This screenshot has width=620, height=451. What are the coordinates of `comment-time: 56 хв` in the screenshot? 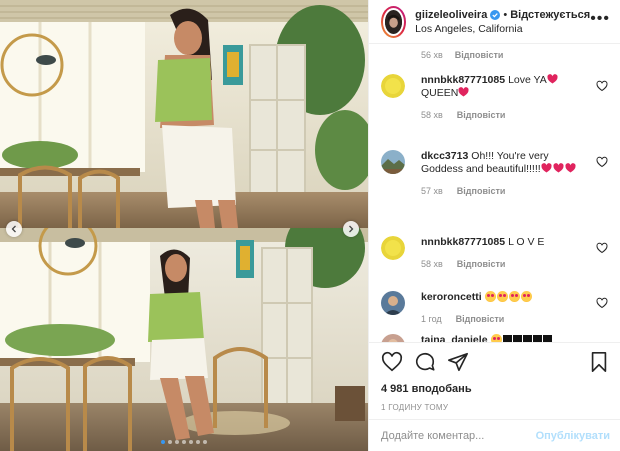 It's located at (432, 55).